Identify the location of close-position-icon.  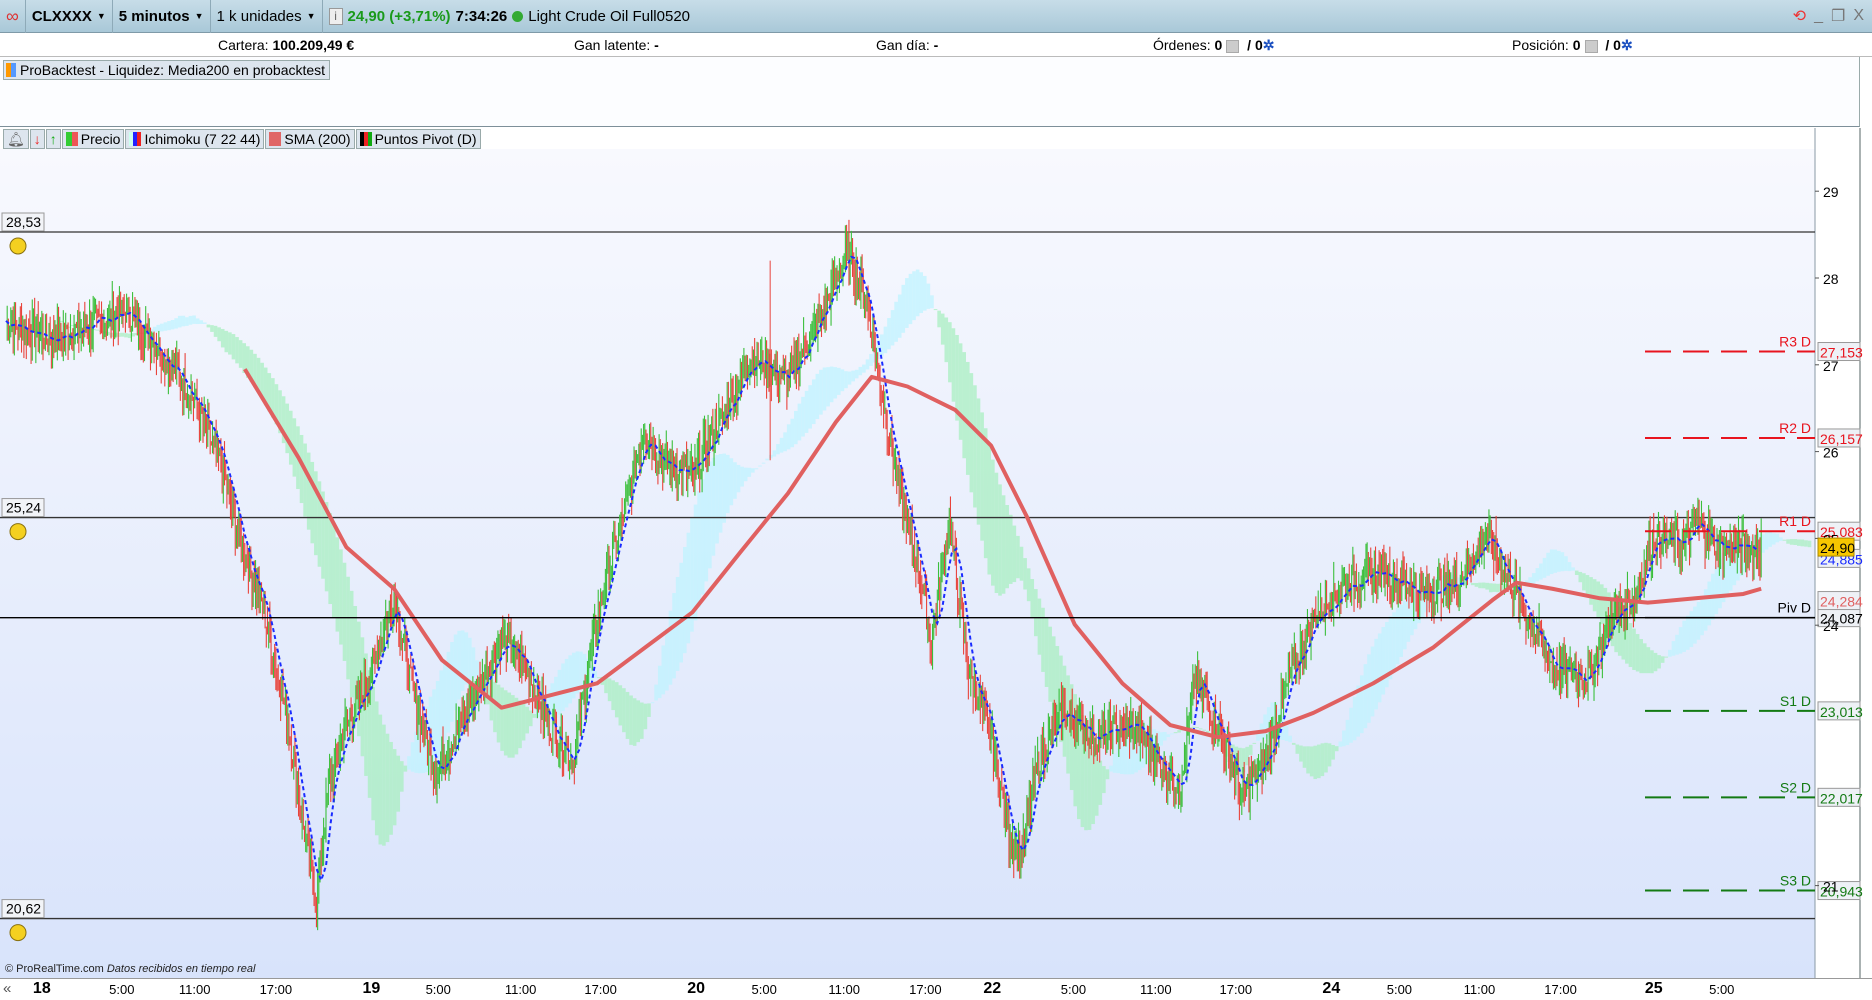
(1591, 46).